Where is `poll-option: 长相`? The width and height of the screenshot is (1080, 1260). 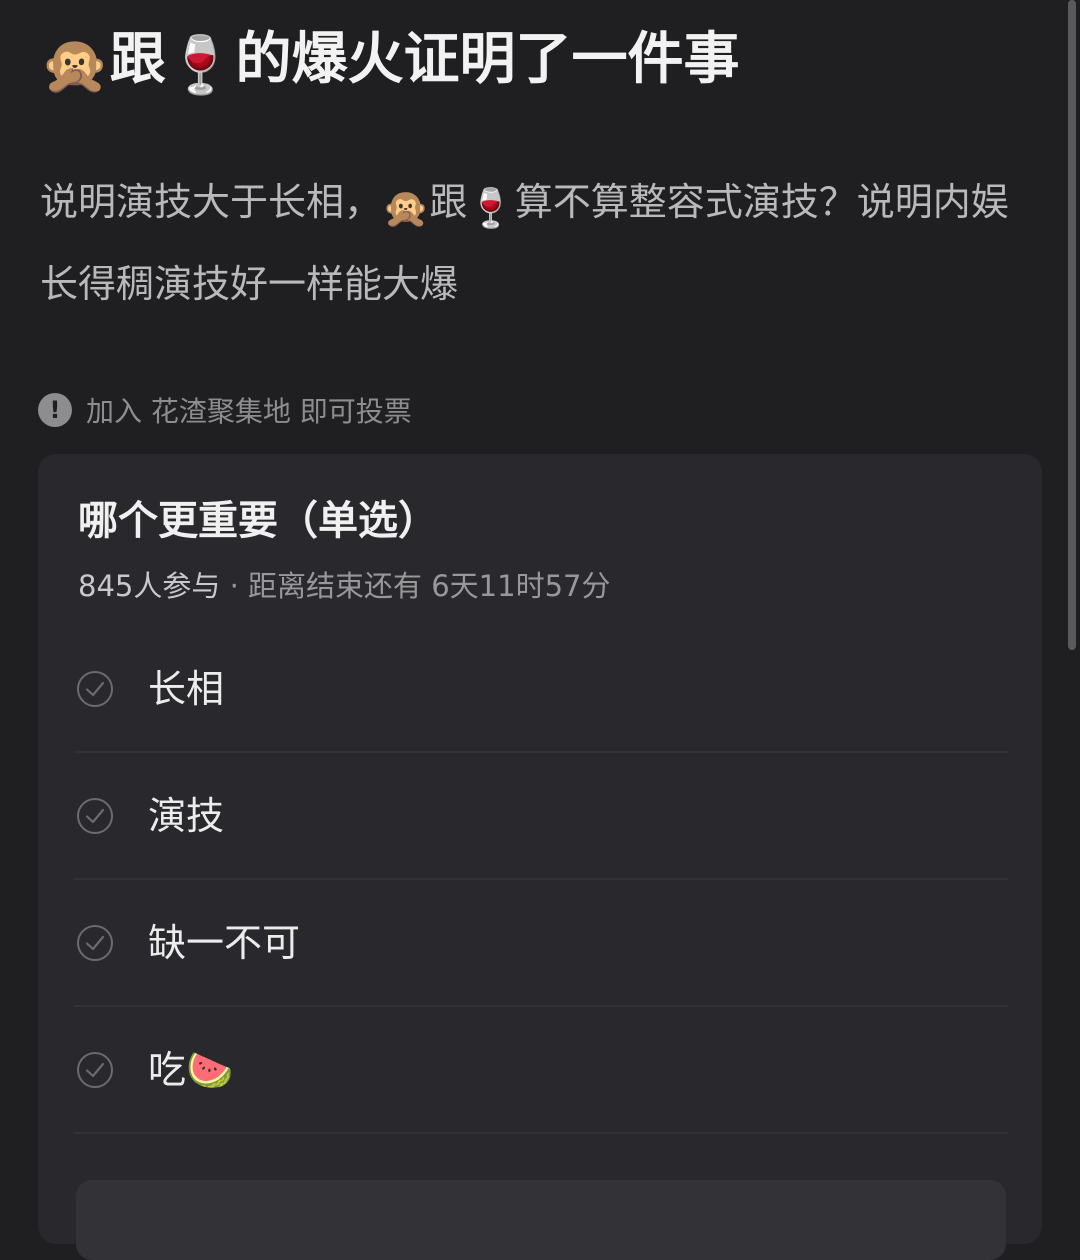
poll-option: 长相 is located at coordinates (541, 689).